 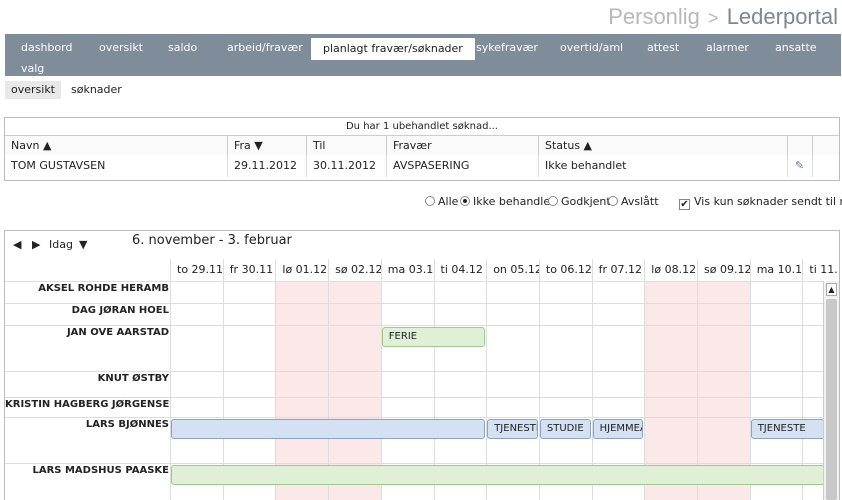 I want to click on employee-name: DAG JØRAN HOEL, so click(x=87, y=314).